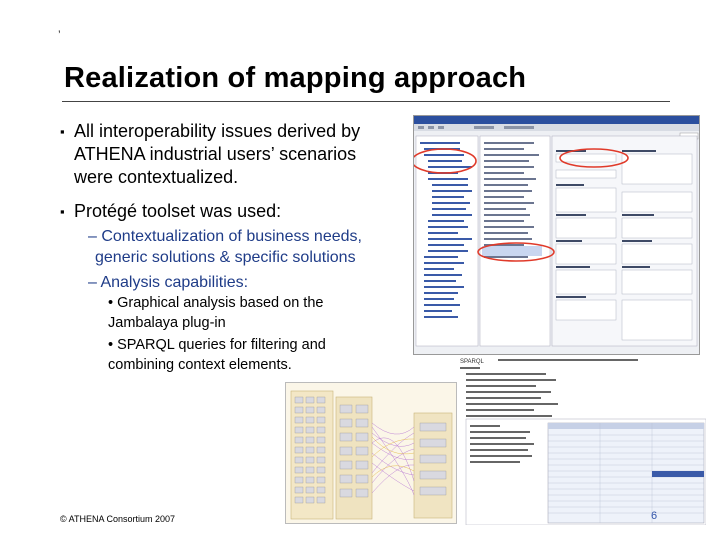 Image resolution: width=720 pixels, height=540 pixels. What do you see at coordinates (225, 257) in the screenshot?
I see `sub-bullet-line: generic solutions & specific solutions` at bounding box center [225, 257].